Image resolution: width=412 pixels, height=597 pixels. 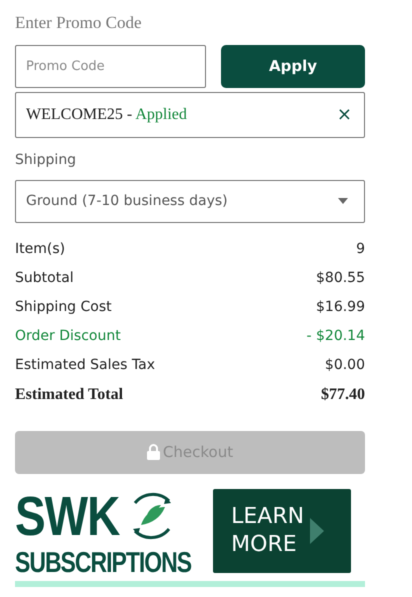 What do you see at coordinates (46, 160) in the screenshot?
I see `shipping-label: Shipping` at bounding box center [46, 160].